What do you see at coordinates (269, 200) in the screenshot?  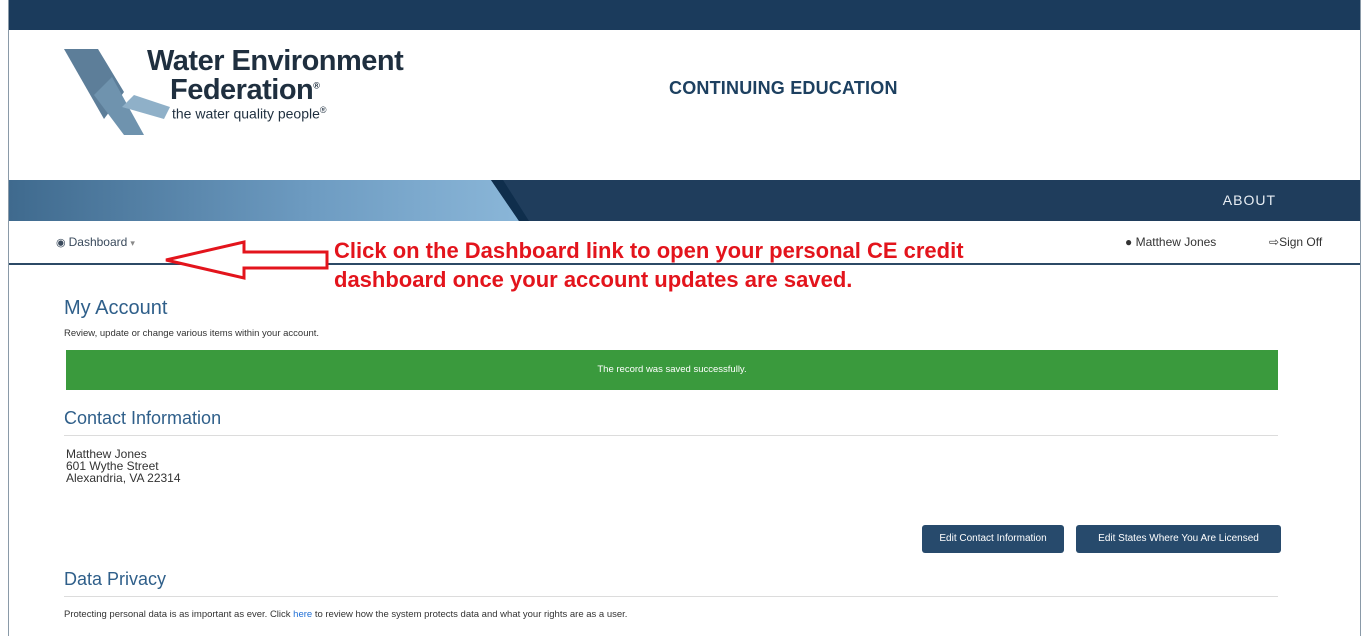 I see `navbar-accent` at bounding box center [269, 200].